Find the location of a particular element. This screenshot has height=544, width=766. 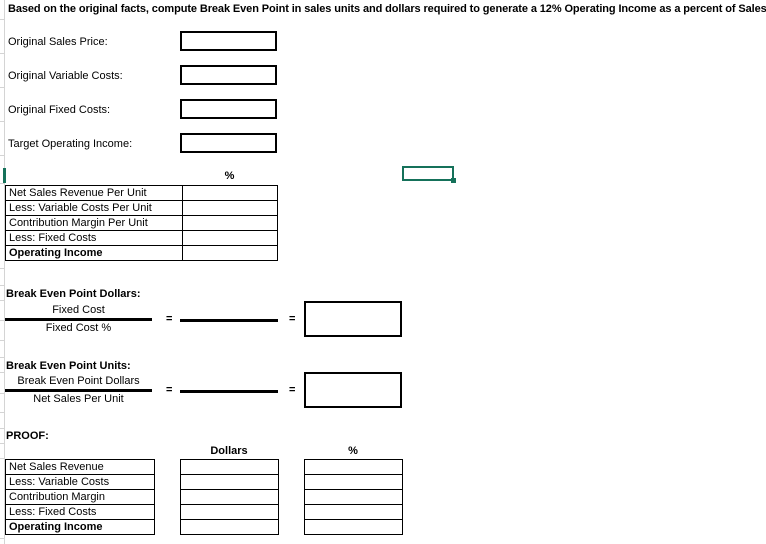

proof-label-contribution-margin: Contribution Margin is located at coordinates (80, 497).